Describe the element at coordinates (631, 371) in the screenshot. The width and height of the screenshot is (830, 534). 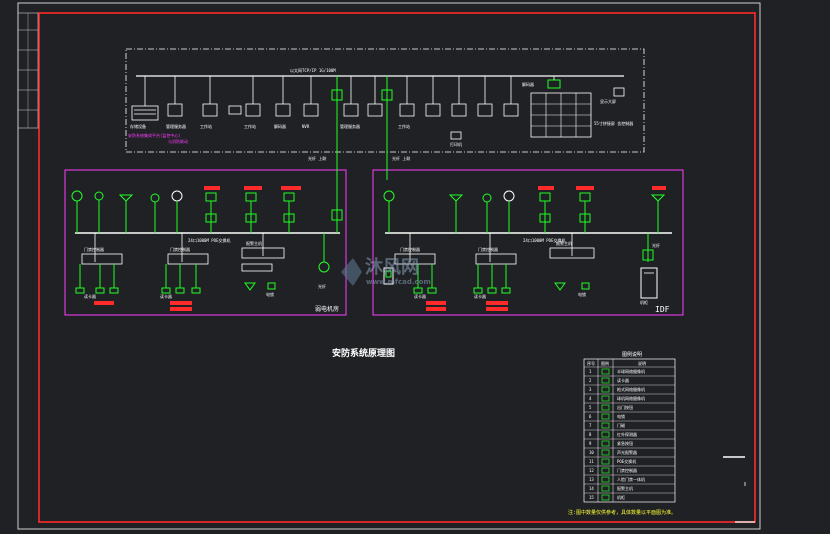
I see `legend-row-desc: 半球网络摄像机` at that location.